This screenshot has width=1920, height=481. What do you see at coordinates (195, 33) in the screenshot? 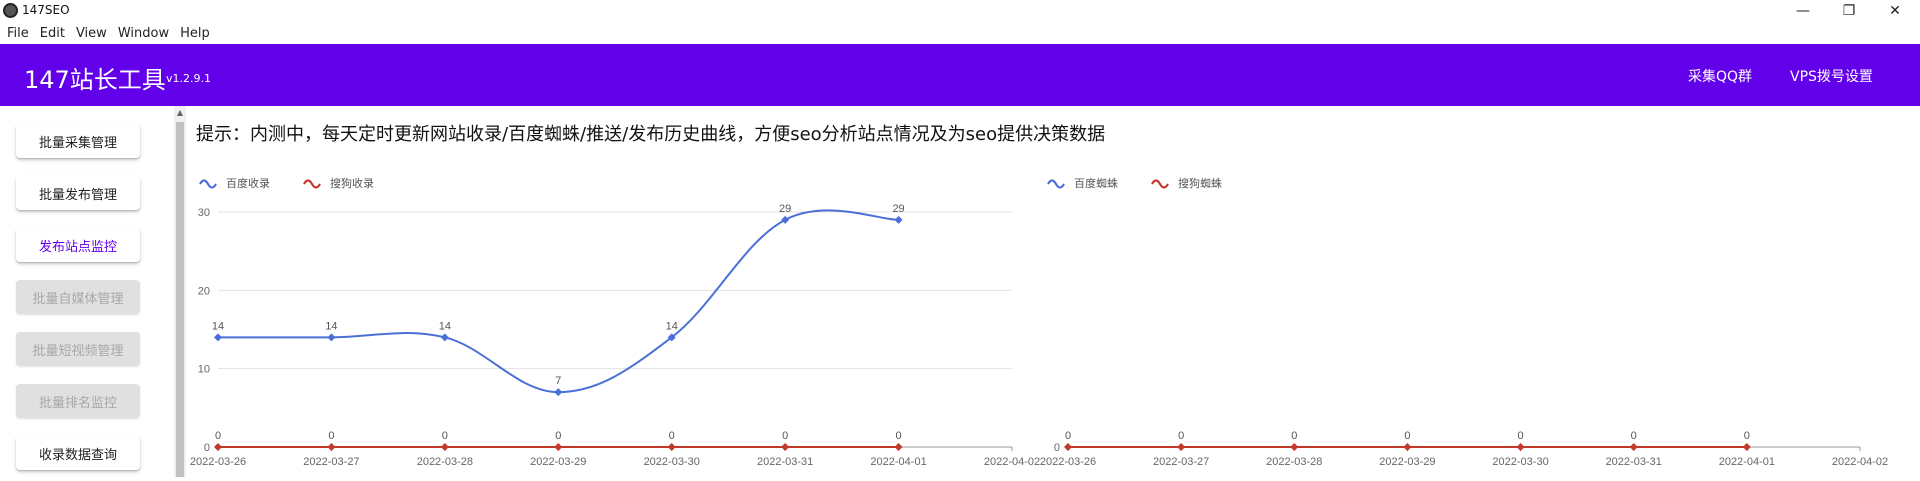
I see `menu-help: Help` at bounding box center [195, 33].